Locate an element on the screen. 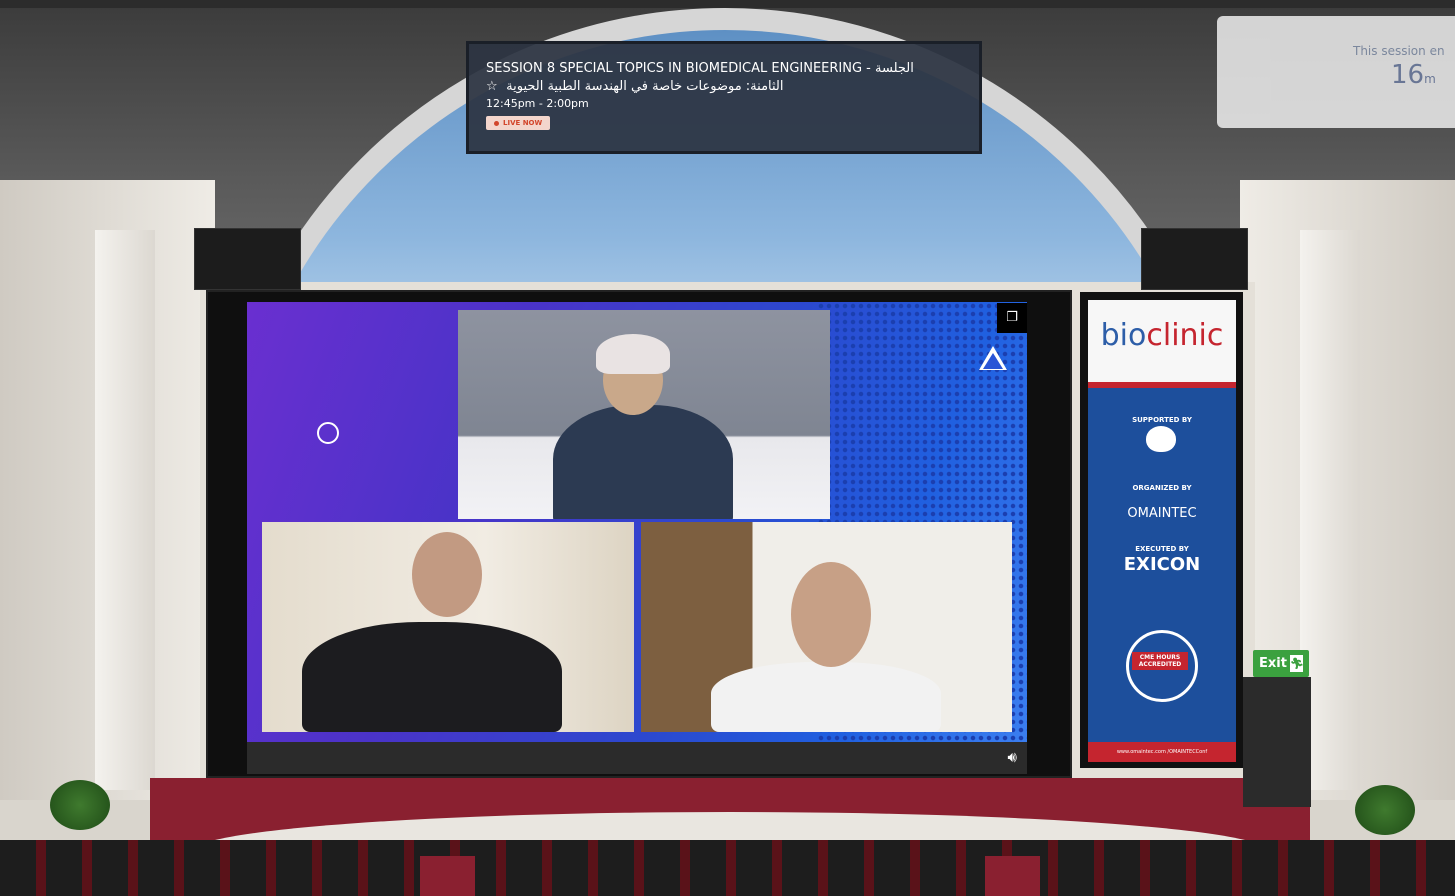 The image size is (1455, 896). supported-label: SUPPORTED BY is located at coordinates (1162, 420).